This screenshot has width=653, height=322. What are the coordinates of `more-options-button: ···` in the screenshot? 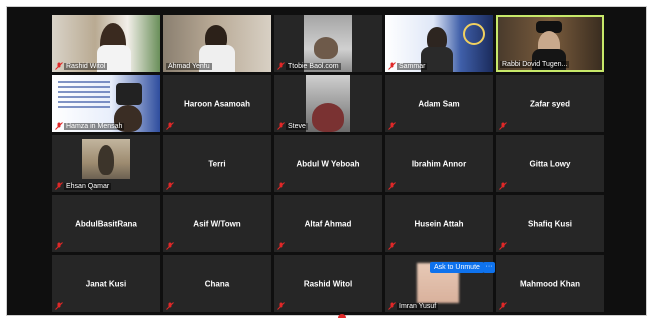 It's located at (489, 267).